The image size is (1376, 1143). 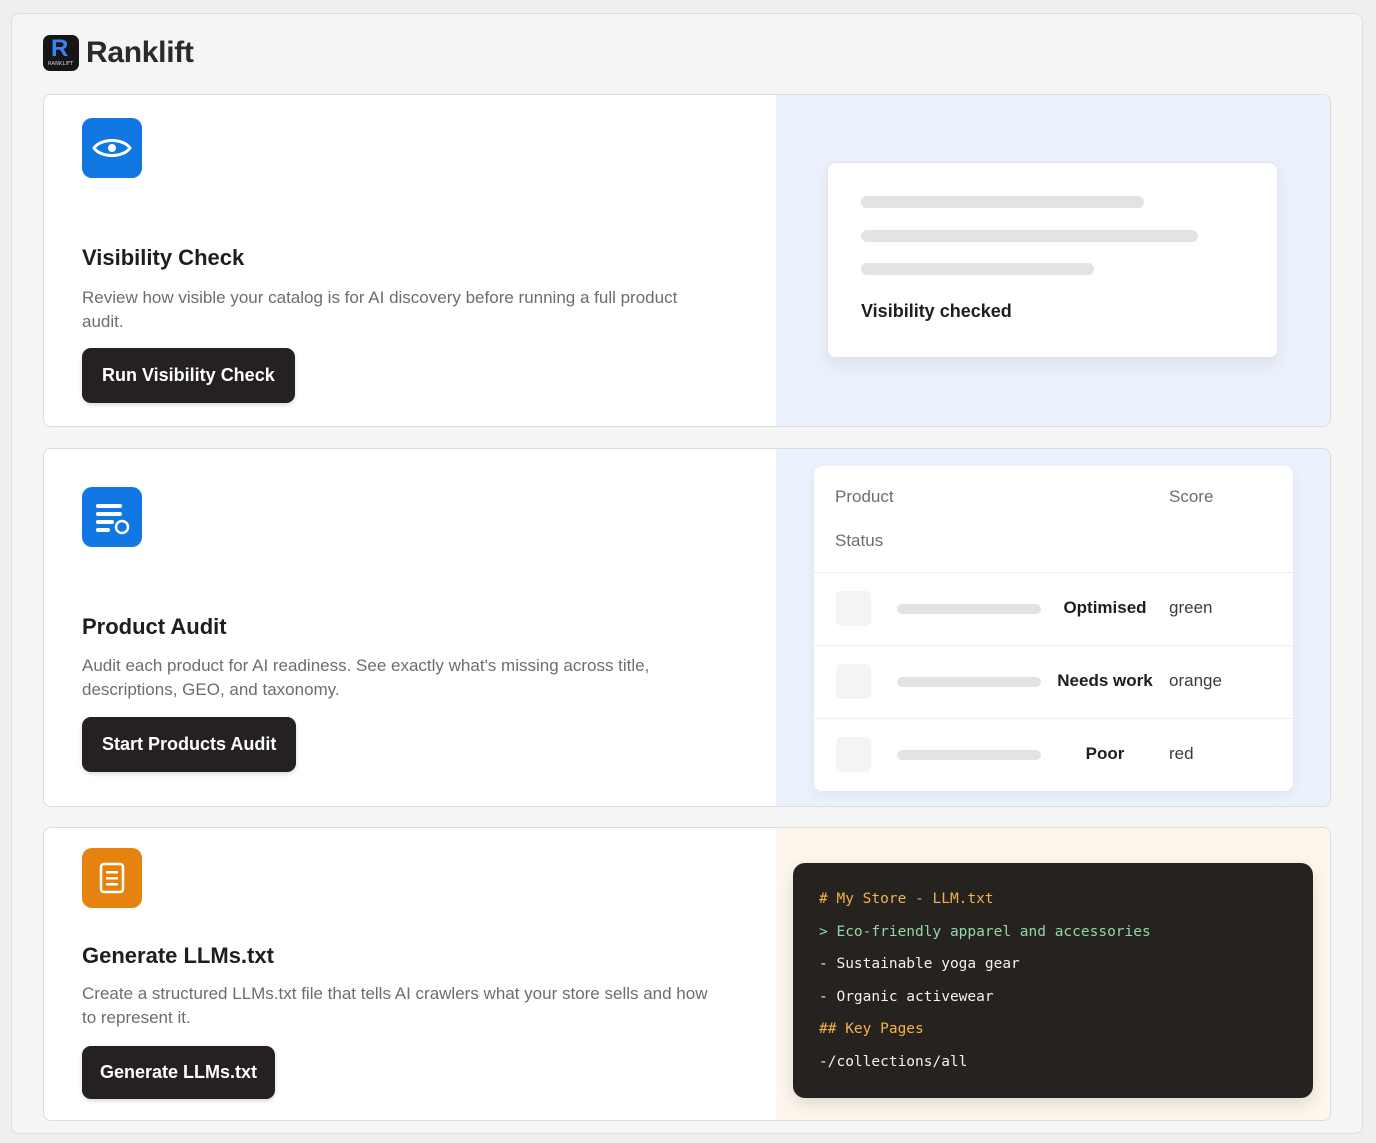 I want to click on code-line: - Organic activewear, so click(x=906, y=996).